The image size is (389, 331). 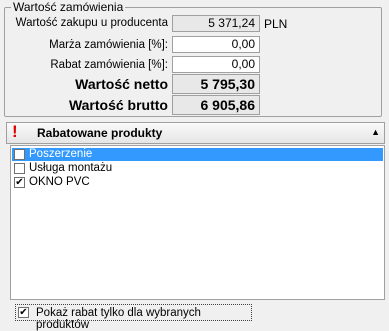 What do you see at coordinates (197, 168) in the screenshot?
I see `list-item-usluga-montazu: Usługa montażu` at bounding box center [197, 168].